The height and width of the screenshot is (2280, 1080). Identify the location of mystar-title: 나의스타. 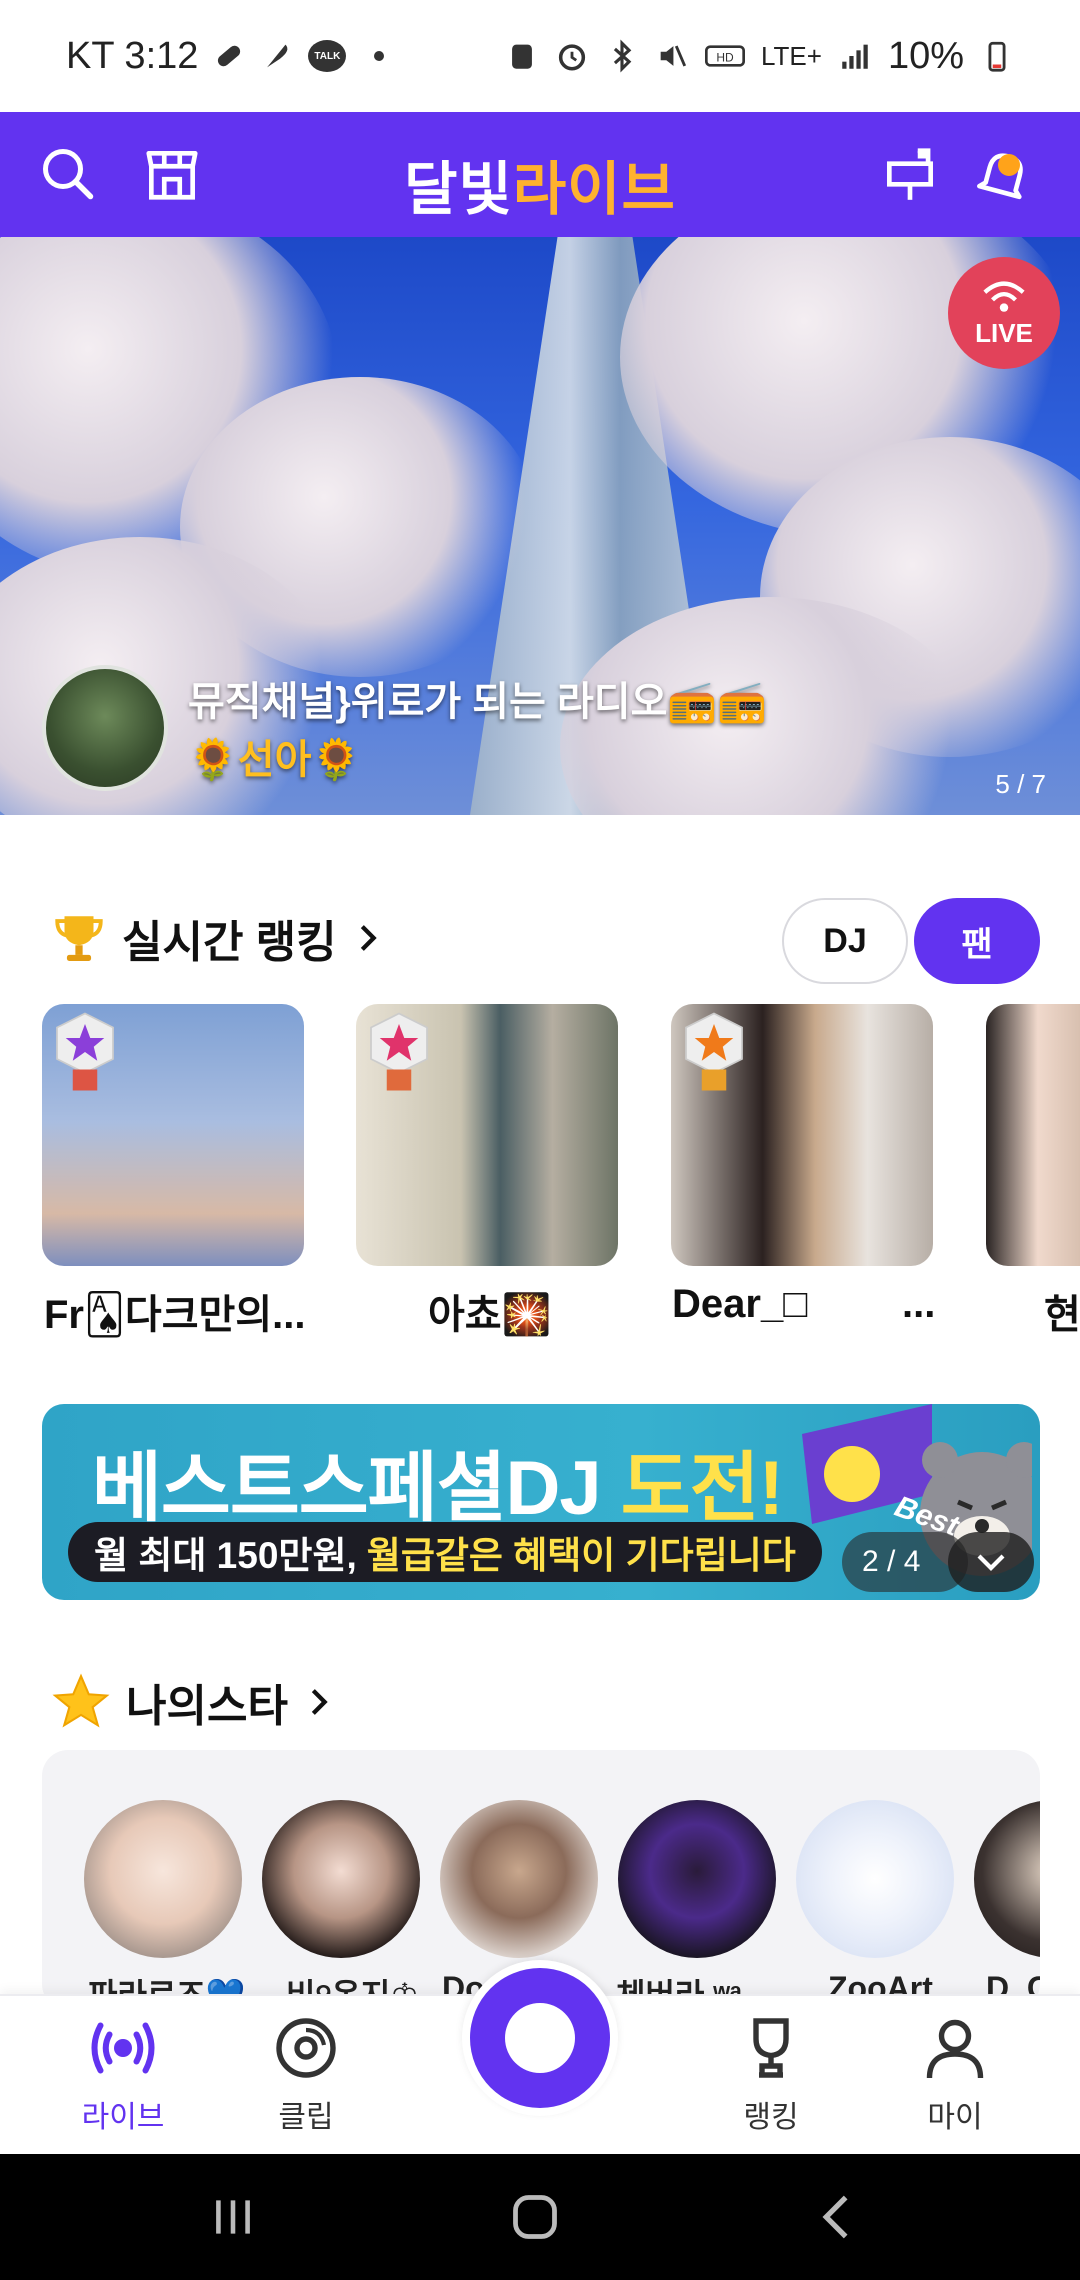
(207, 1706).